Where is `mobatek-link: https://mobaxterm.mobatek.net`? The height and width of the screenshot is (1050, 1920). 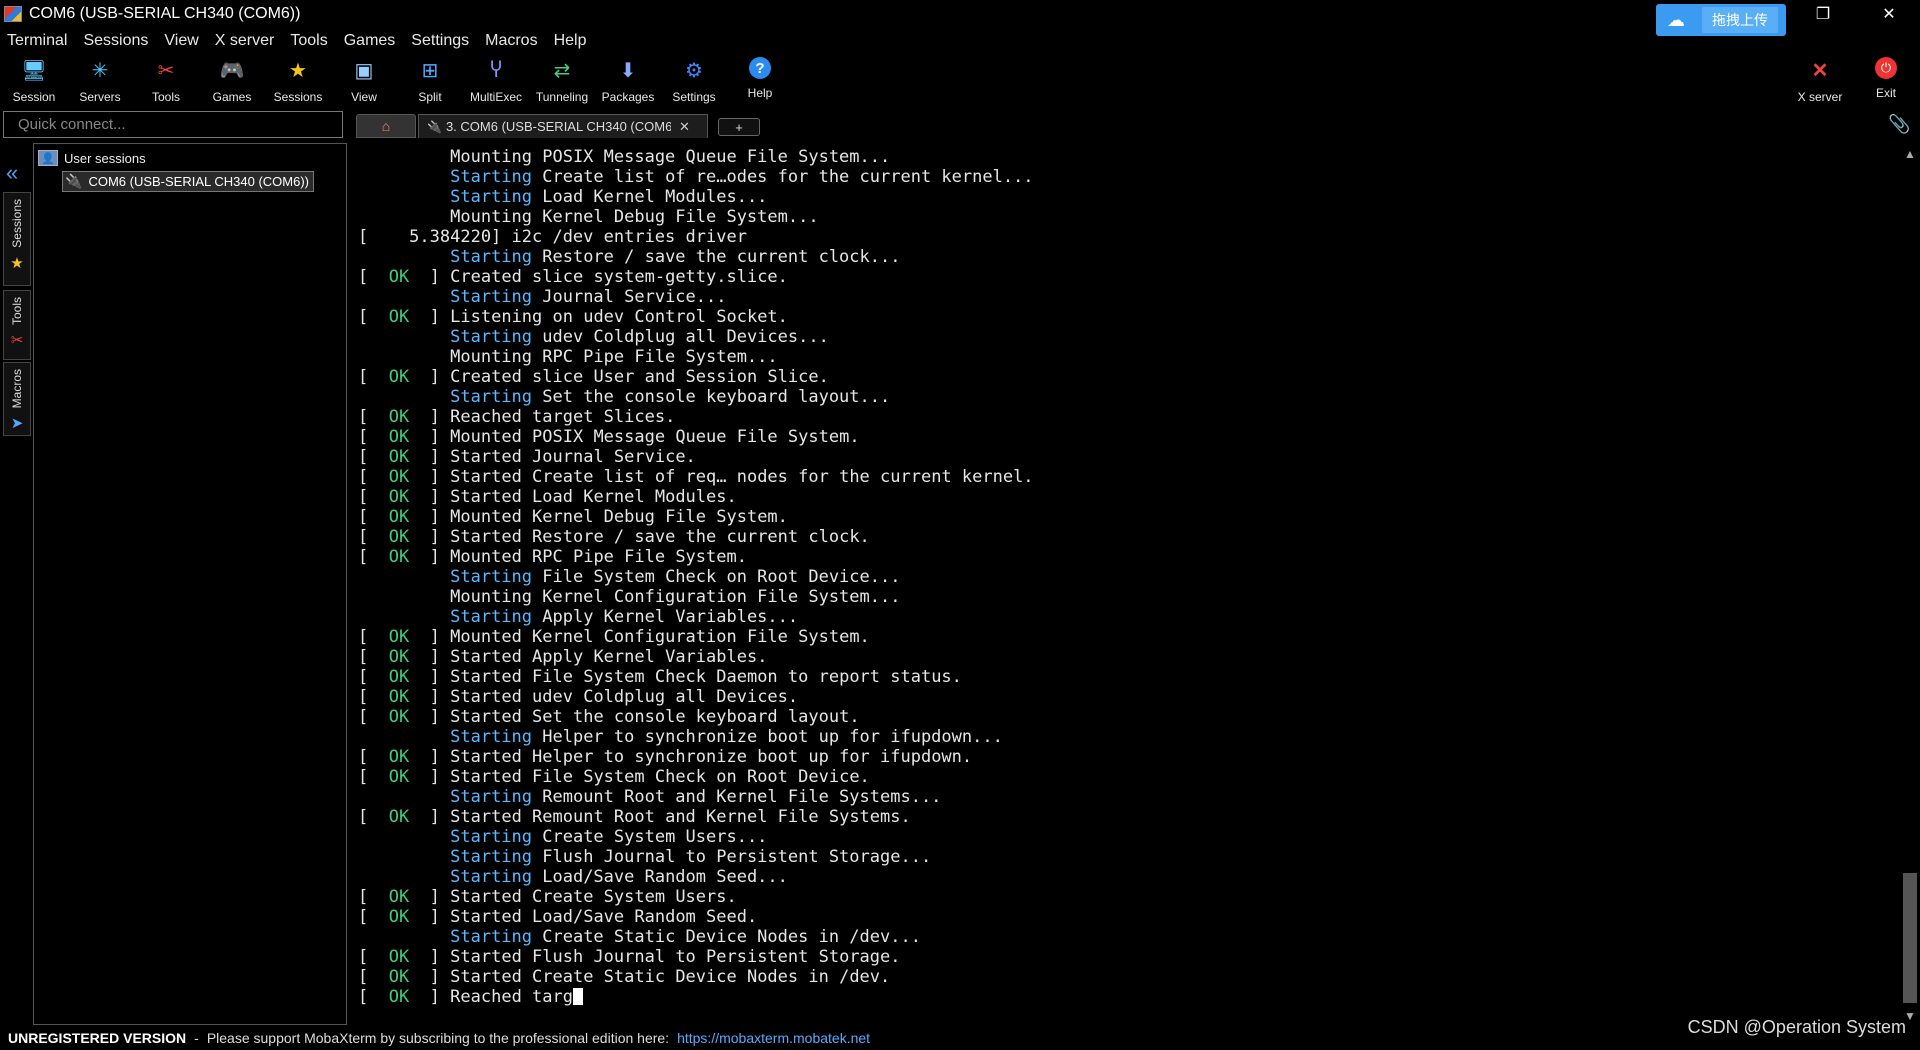
mobatek-link: https://mobaxterm.mobatek.net is located at coordinates (773, 1038).